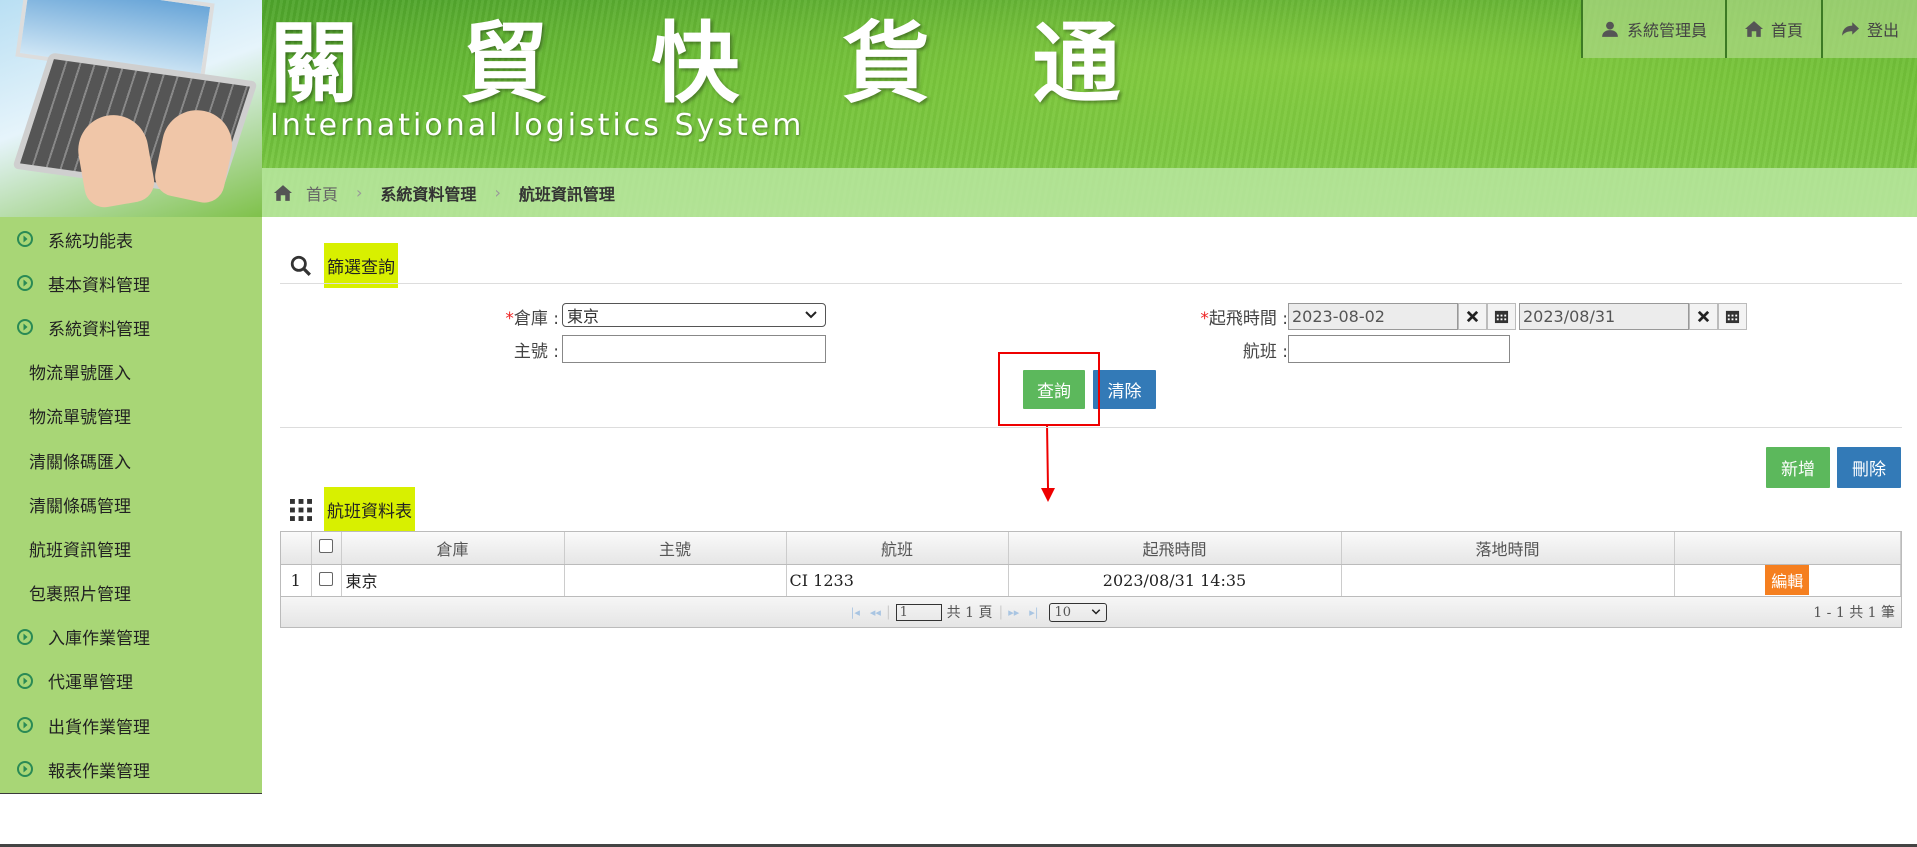 This screenshot has width=1917, height=847. I want to click on column-header-actions, so click(1787, 548).